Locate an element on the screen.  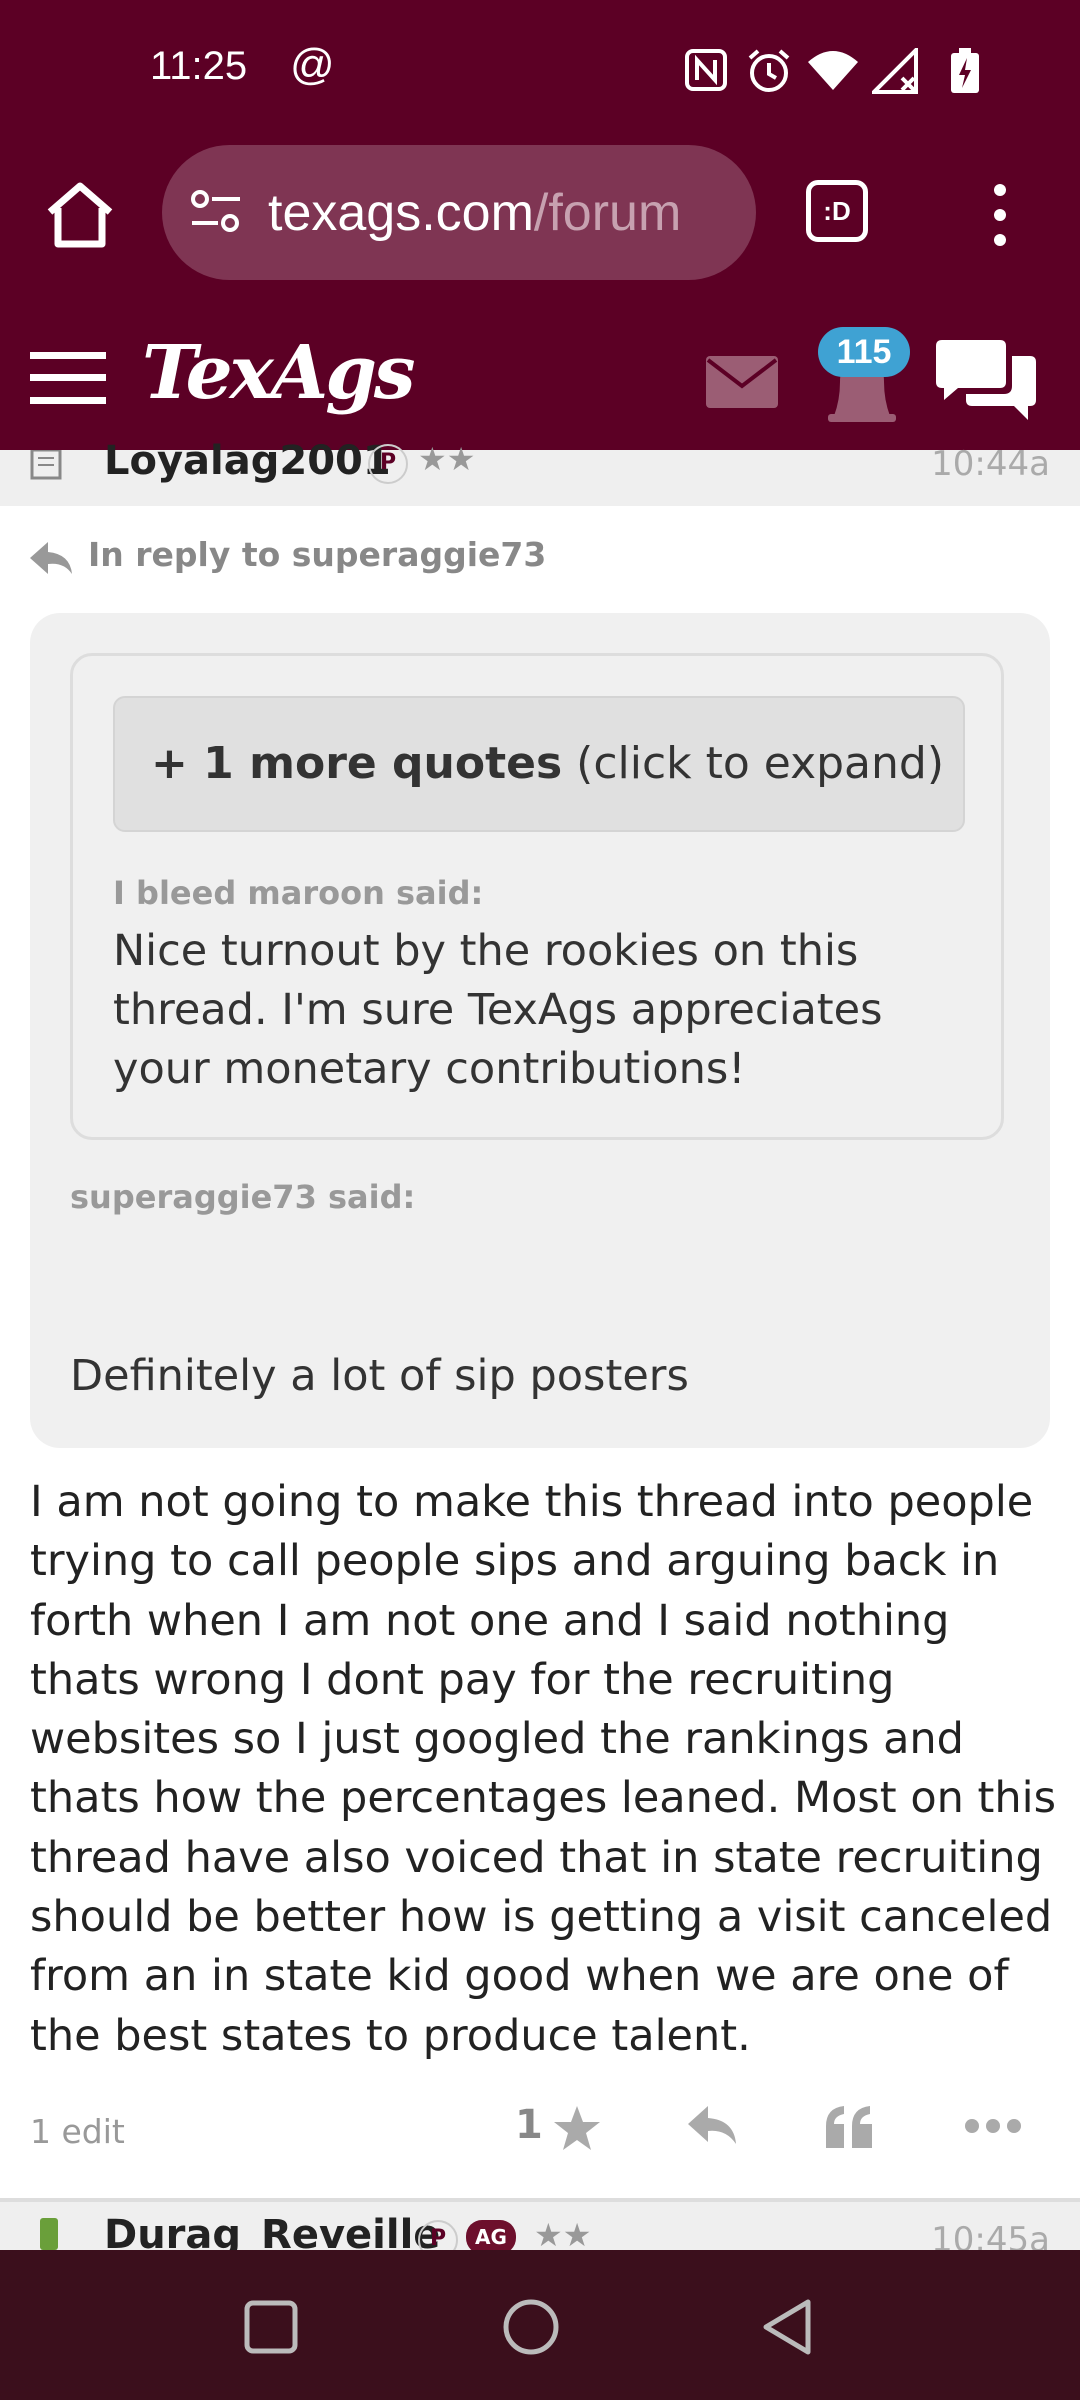
next-post-time: 10:45a is located at coordinates (990, 2235).